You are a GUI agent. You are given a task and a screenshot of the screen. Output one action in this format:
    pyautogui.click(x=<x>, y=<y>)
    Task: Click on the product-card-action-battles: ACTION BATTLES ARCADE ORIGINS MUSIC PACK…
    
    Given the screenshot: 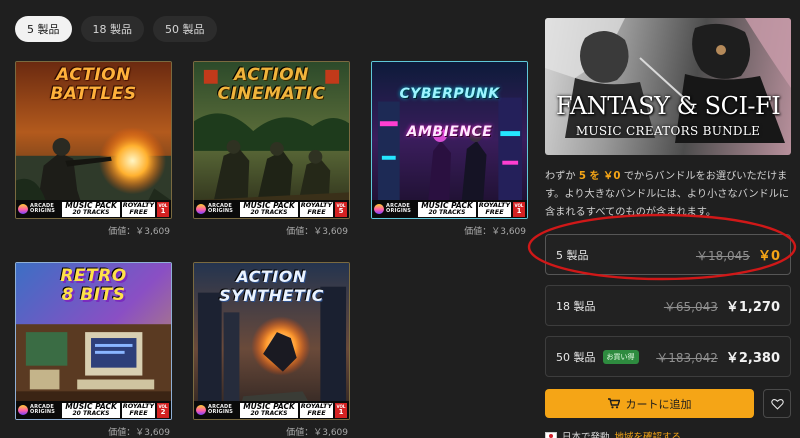 What is the action you would take?
    pyautogui.click(x=93, y=149)
    